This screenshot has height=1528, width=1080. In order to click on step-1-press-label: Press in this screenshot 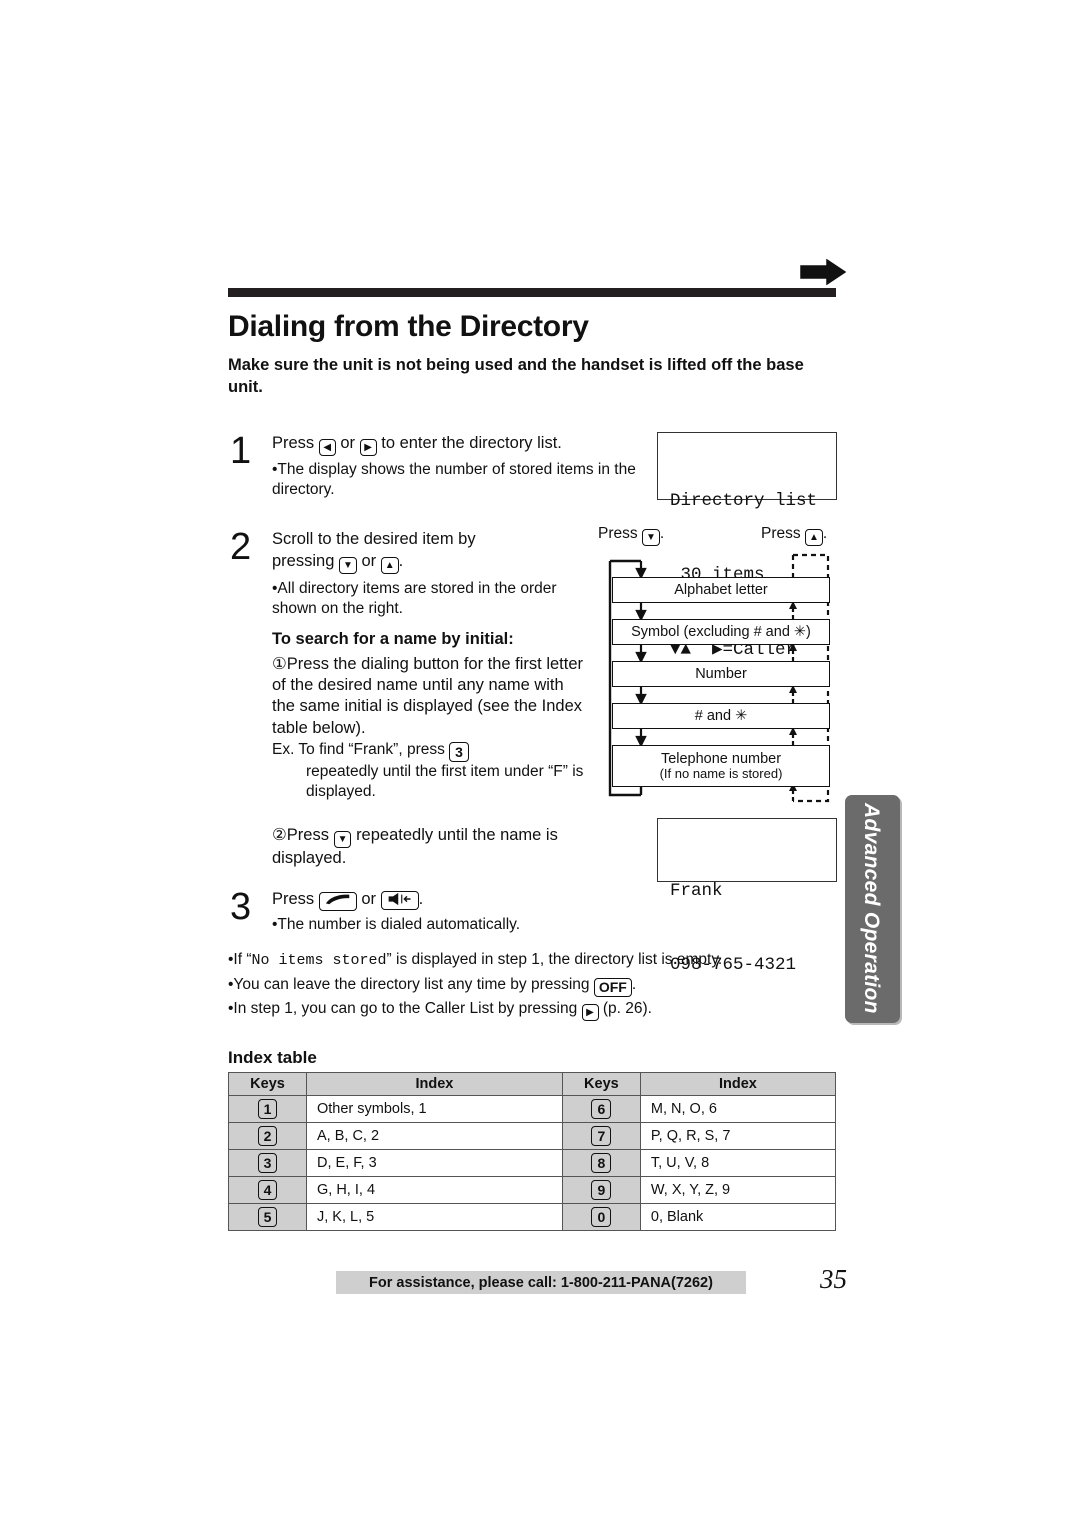, I will do `click(293, 443)`.